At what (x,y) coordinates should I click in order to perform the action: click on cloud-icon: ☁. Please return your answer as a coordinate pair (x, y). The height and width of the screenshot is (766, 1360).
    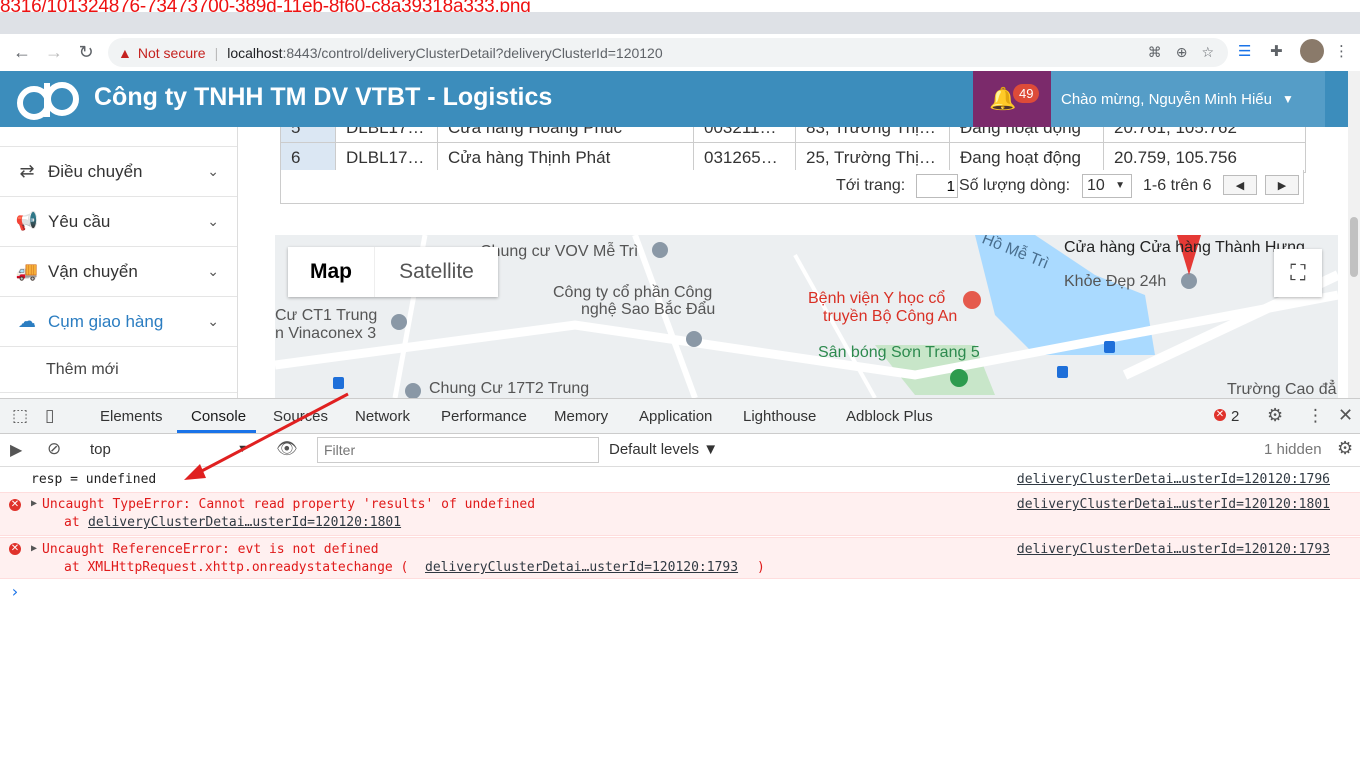
    Looking at the image, I should click on (27, 321).